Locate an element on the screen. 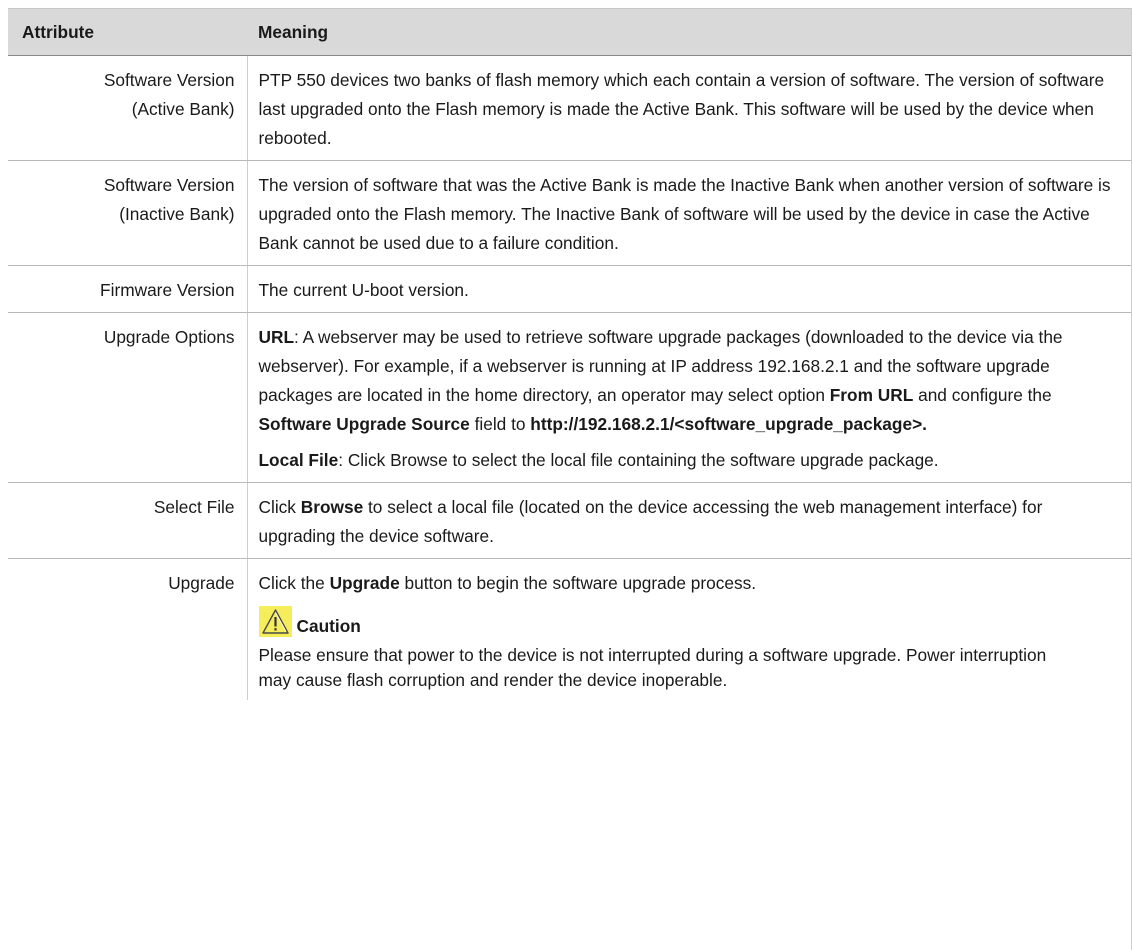 Image resolution: width=1133 pixels, height=950 pixels. upgrade-text-1: Click the is located at coordinates (294, 583).